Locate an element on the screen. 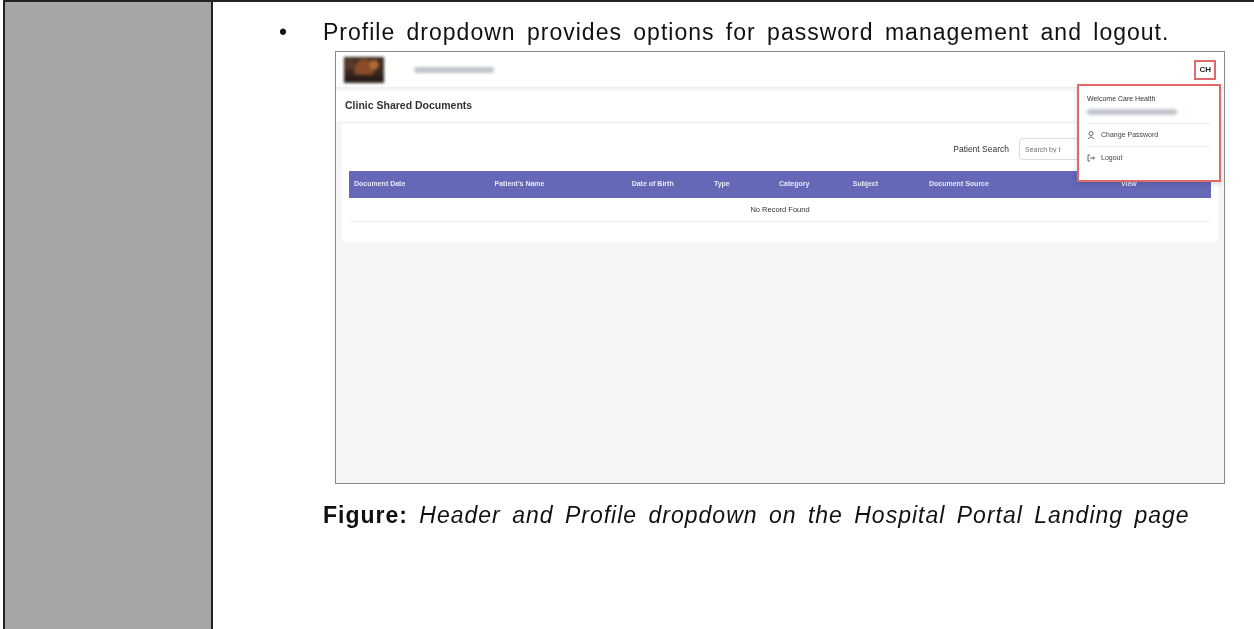 The height and width of the screenshot is (629, 1254). caption: Figure: Header and Profile dropdown on the Hospital Portal Landing page is located at coordinates (757, 515).